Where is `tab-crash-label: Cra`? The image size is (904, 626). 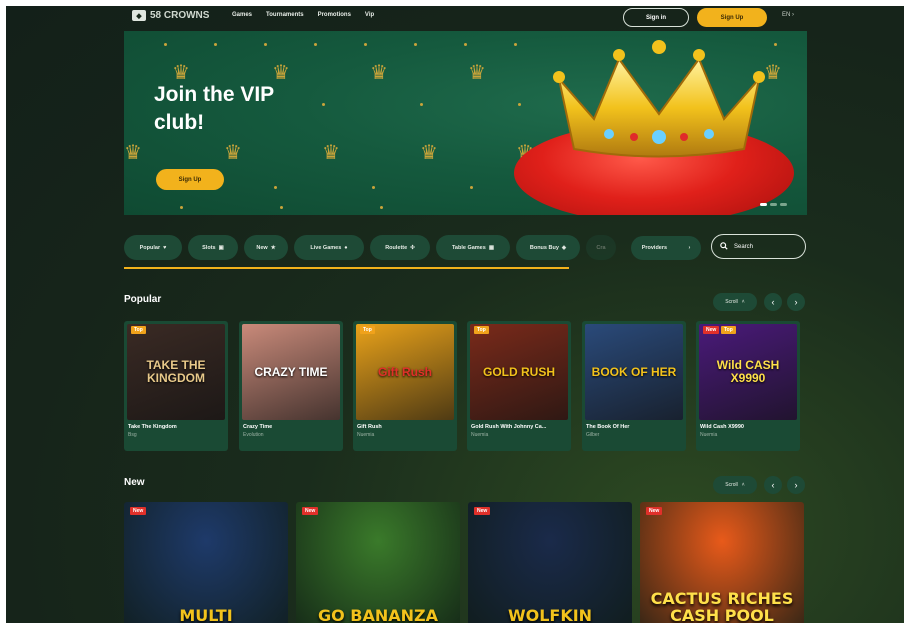
tab-crash-label: Cra is located at coordinates (601, 247).